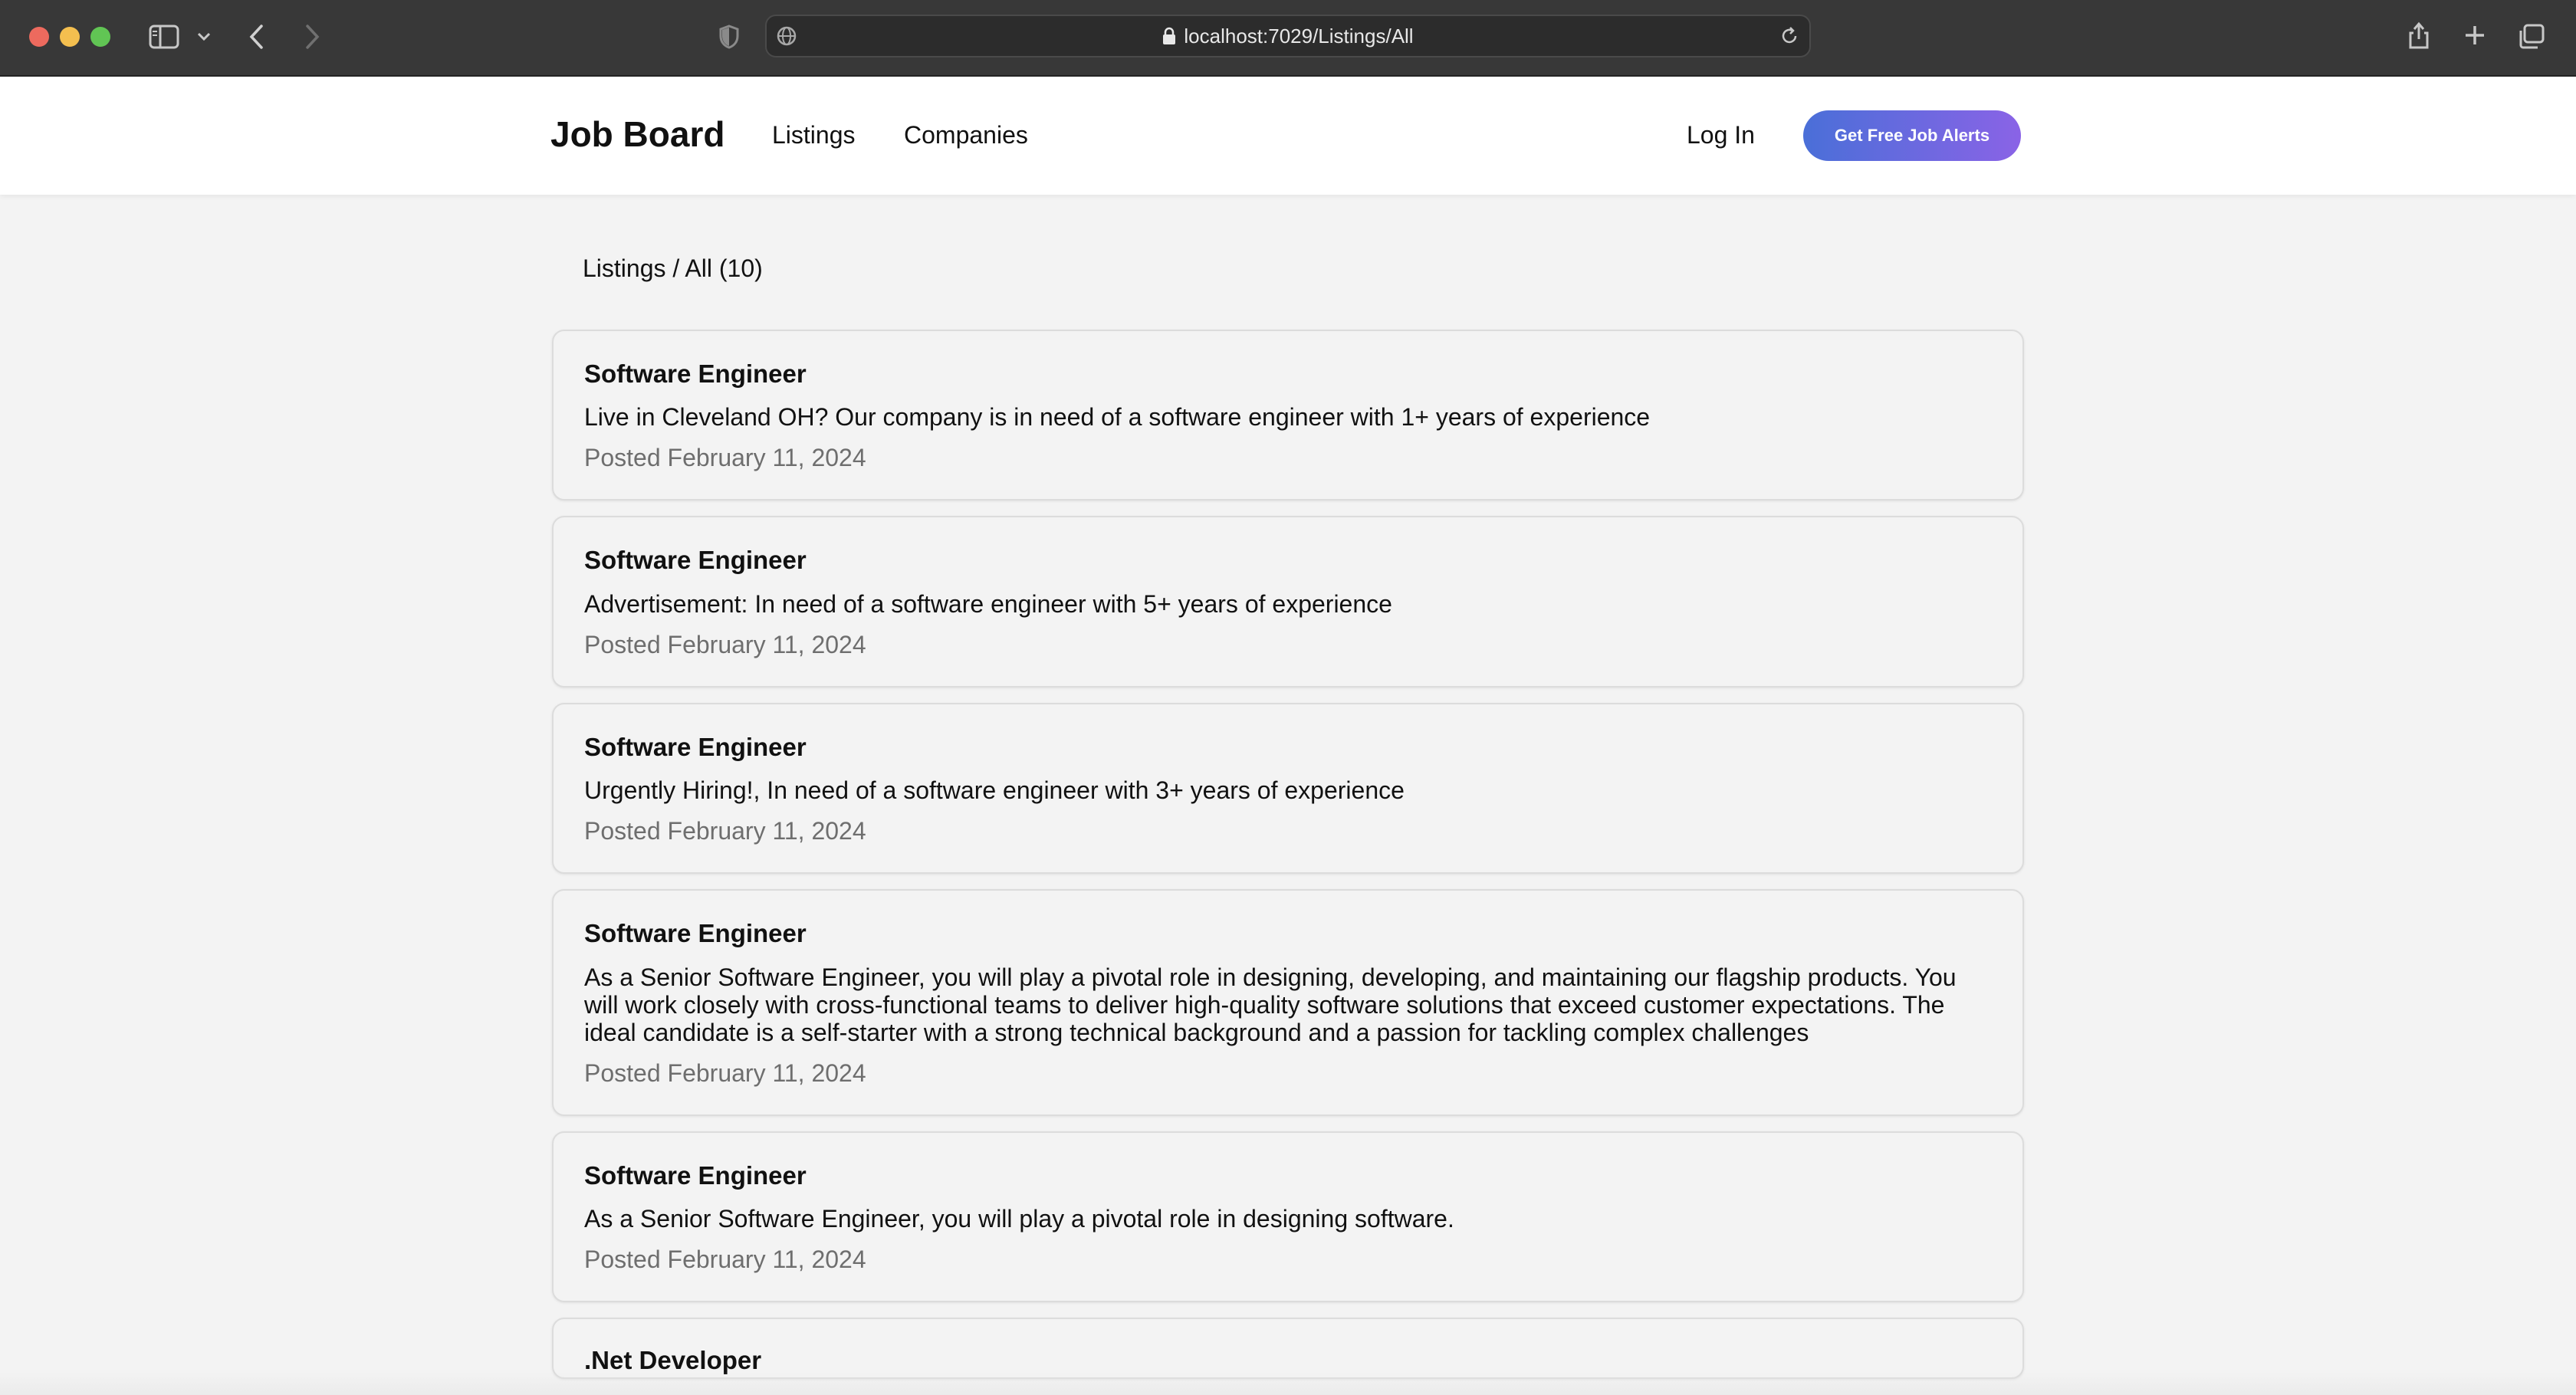 Image resolution: width=2576 pixels, height=1395 pixels. What do you see at coordinates (204, 37) in the screenshot?
I see `chevron-down-icon` at bounding box center [204, 37].